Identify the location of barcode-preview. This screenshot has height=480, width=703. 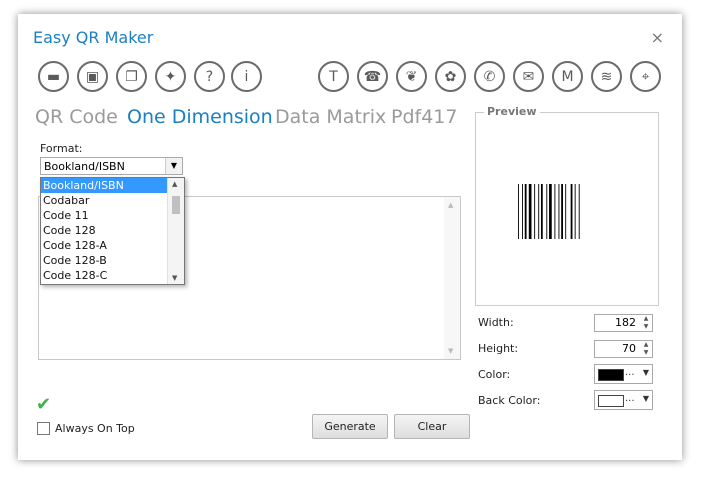
(549, 211).